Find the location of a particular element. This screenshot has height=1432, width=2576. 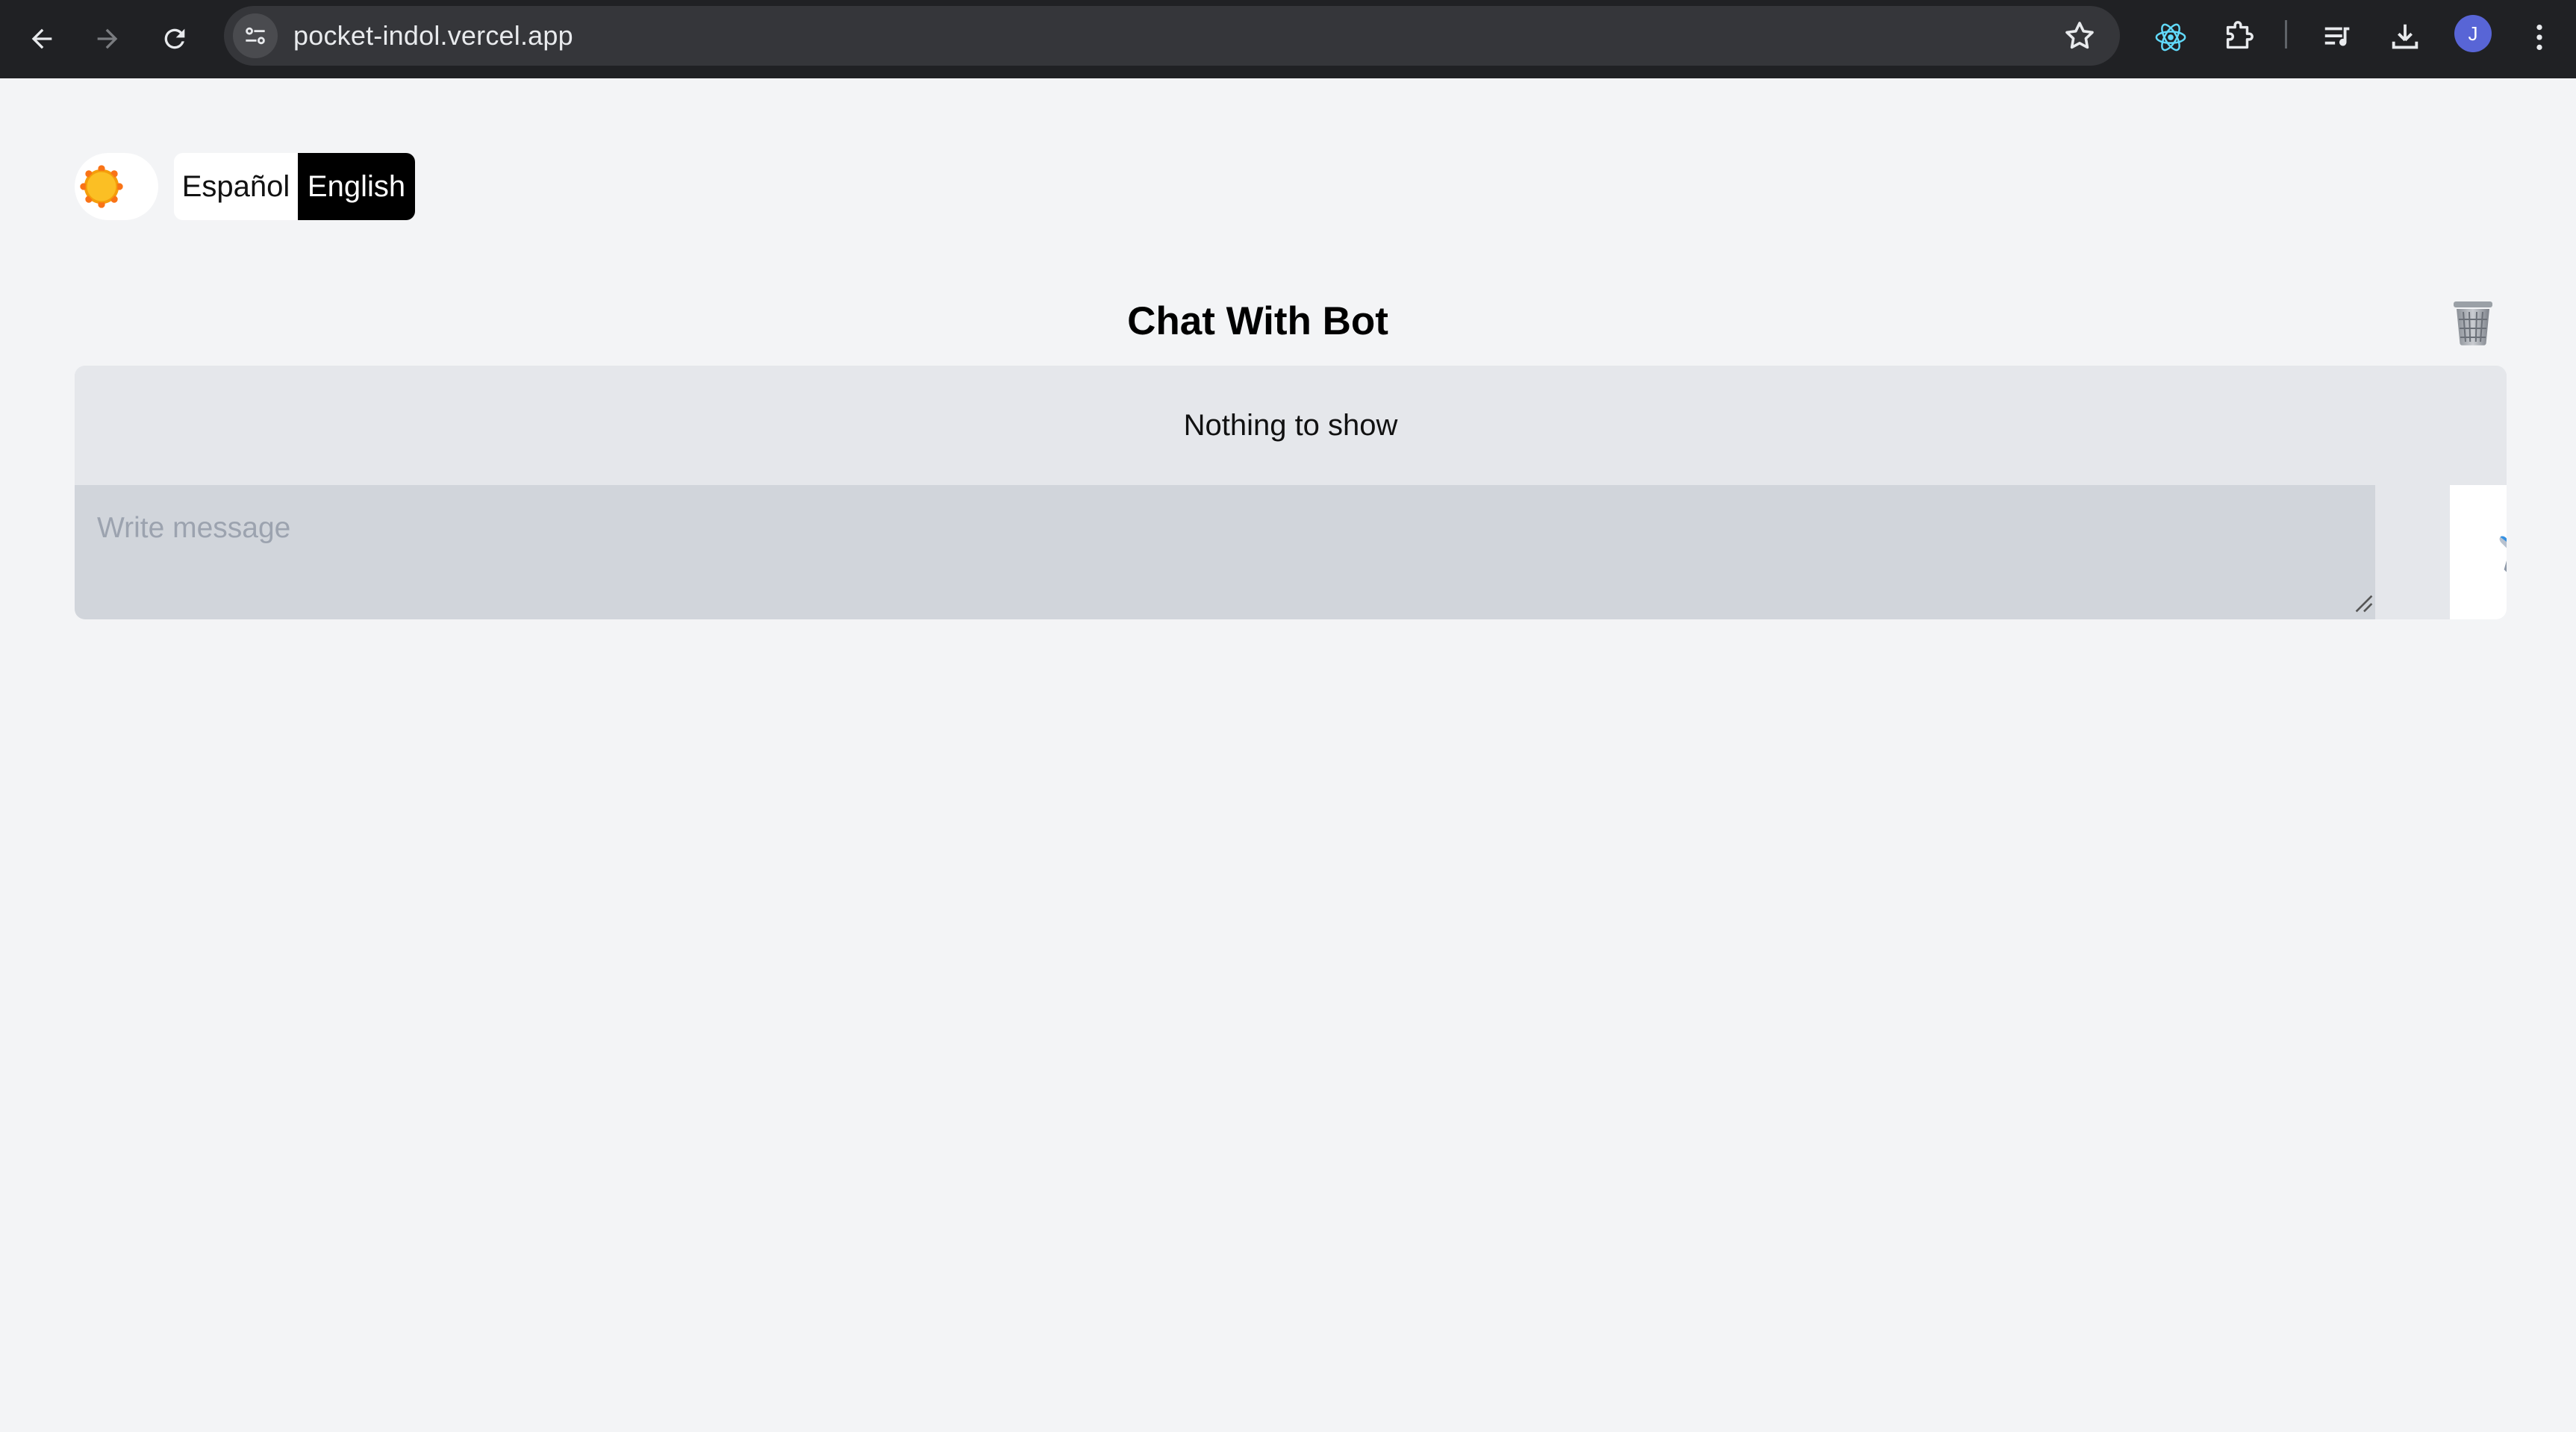

url-text: pocket-indol.vercel.app is located at coordinates (433, 36).